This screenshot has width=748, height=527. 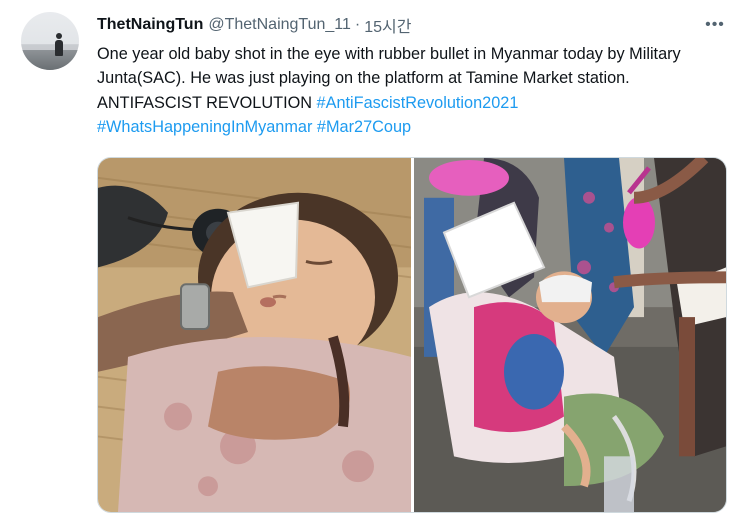 I want to click on tweet-header: ThetNaingTun @ThetNaingTun_11 · 15시간, so click(x=254, y=25).